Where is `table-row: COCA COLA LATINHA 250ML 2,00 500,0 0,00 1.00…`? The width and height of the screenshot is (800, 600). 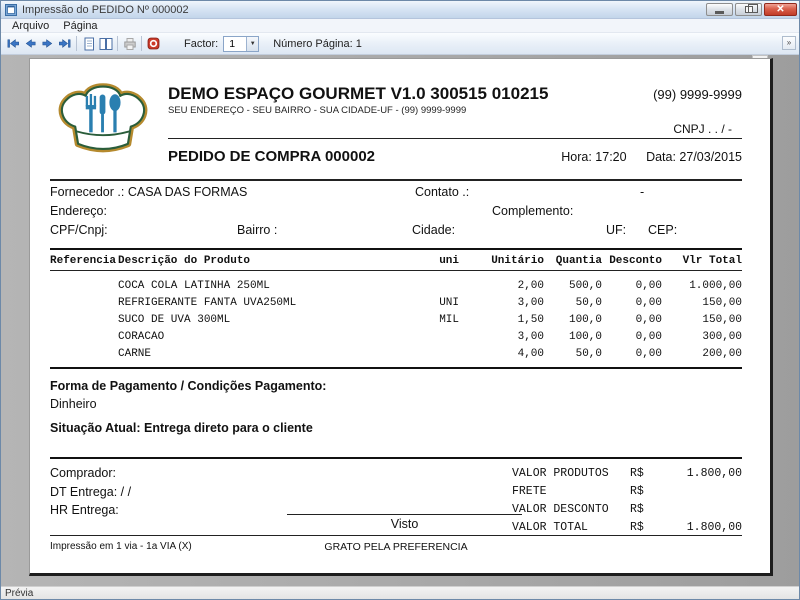
table-row: COCA COLA LATINHA 250ML 2,00 500,0 0,00 1.00… is located at coordinates (396, 285).